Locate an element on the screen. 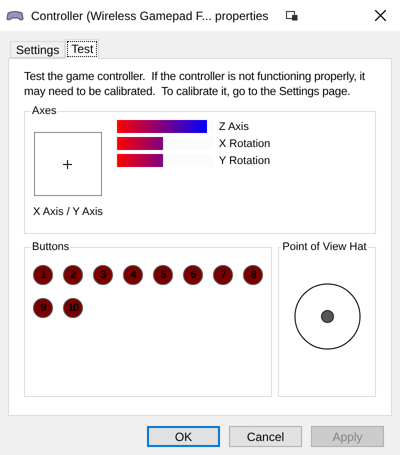  tab: Test is located at coordinates (82, 49).